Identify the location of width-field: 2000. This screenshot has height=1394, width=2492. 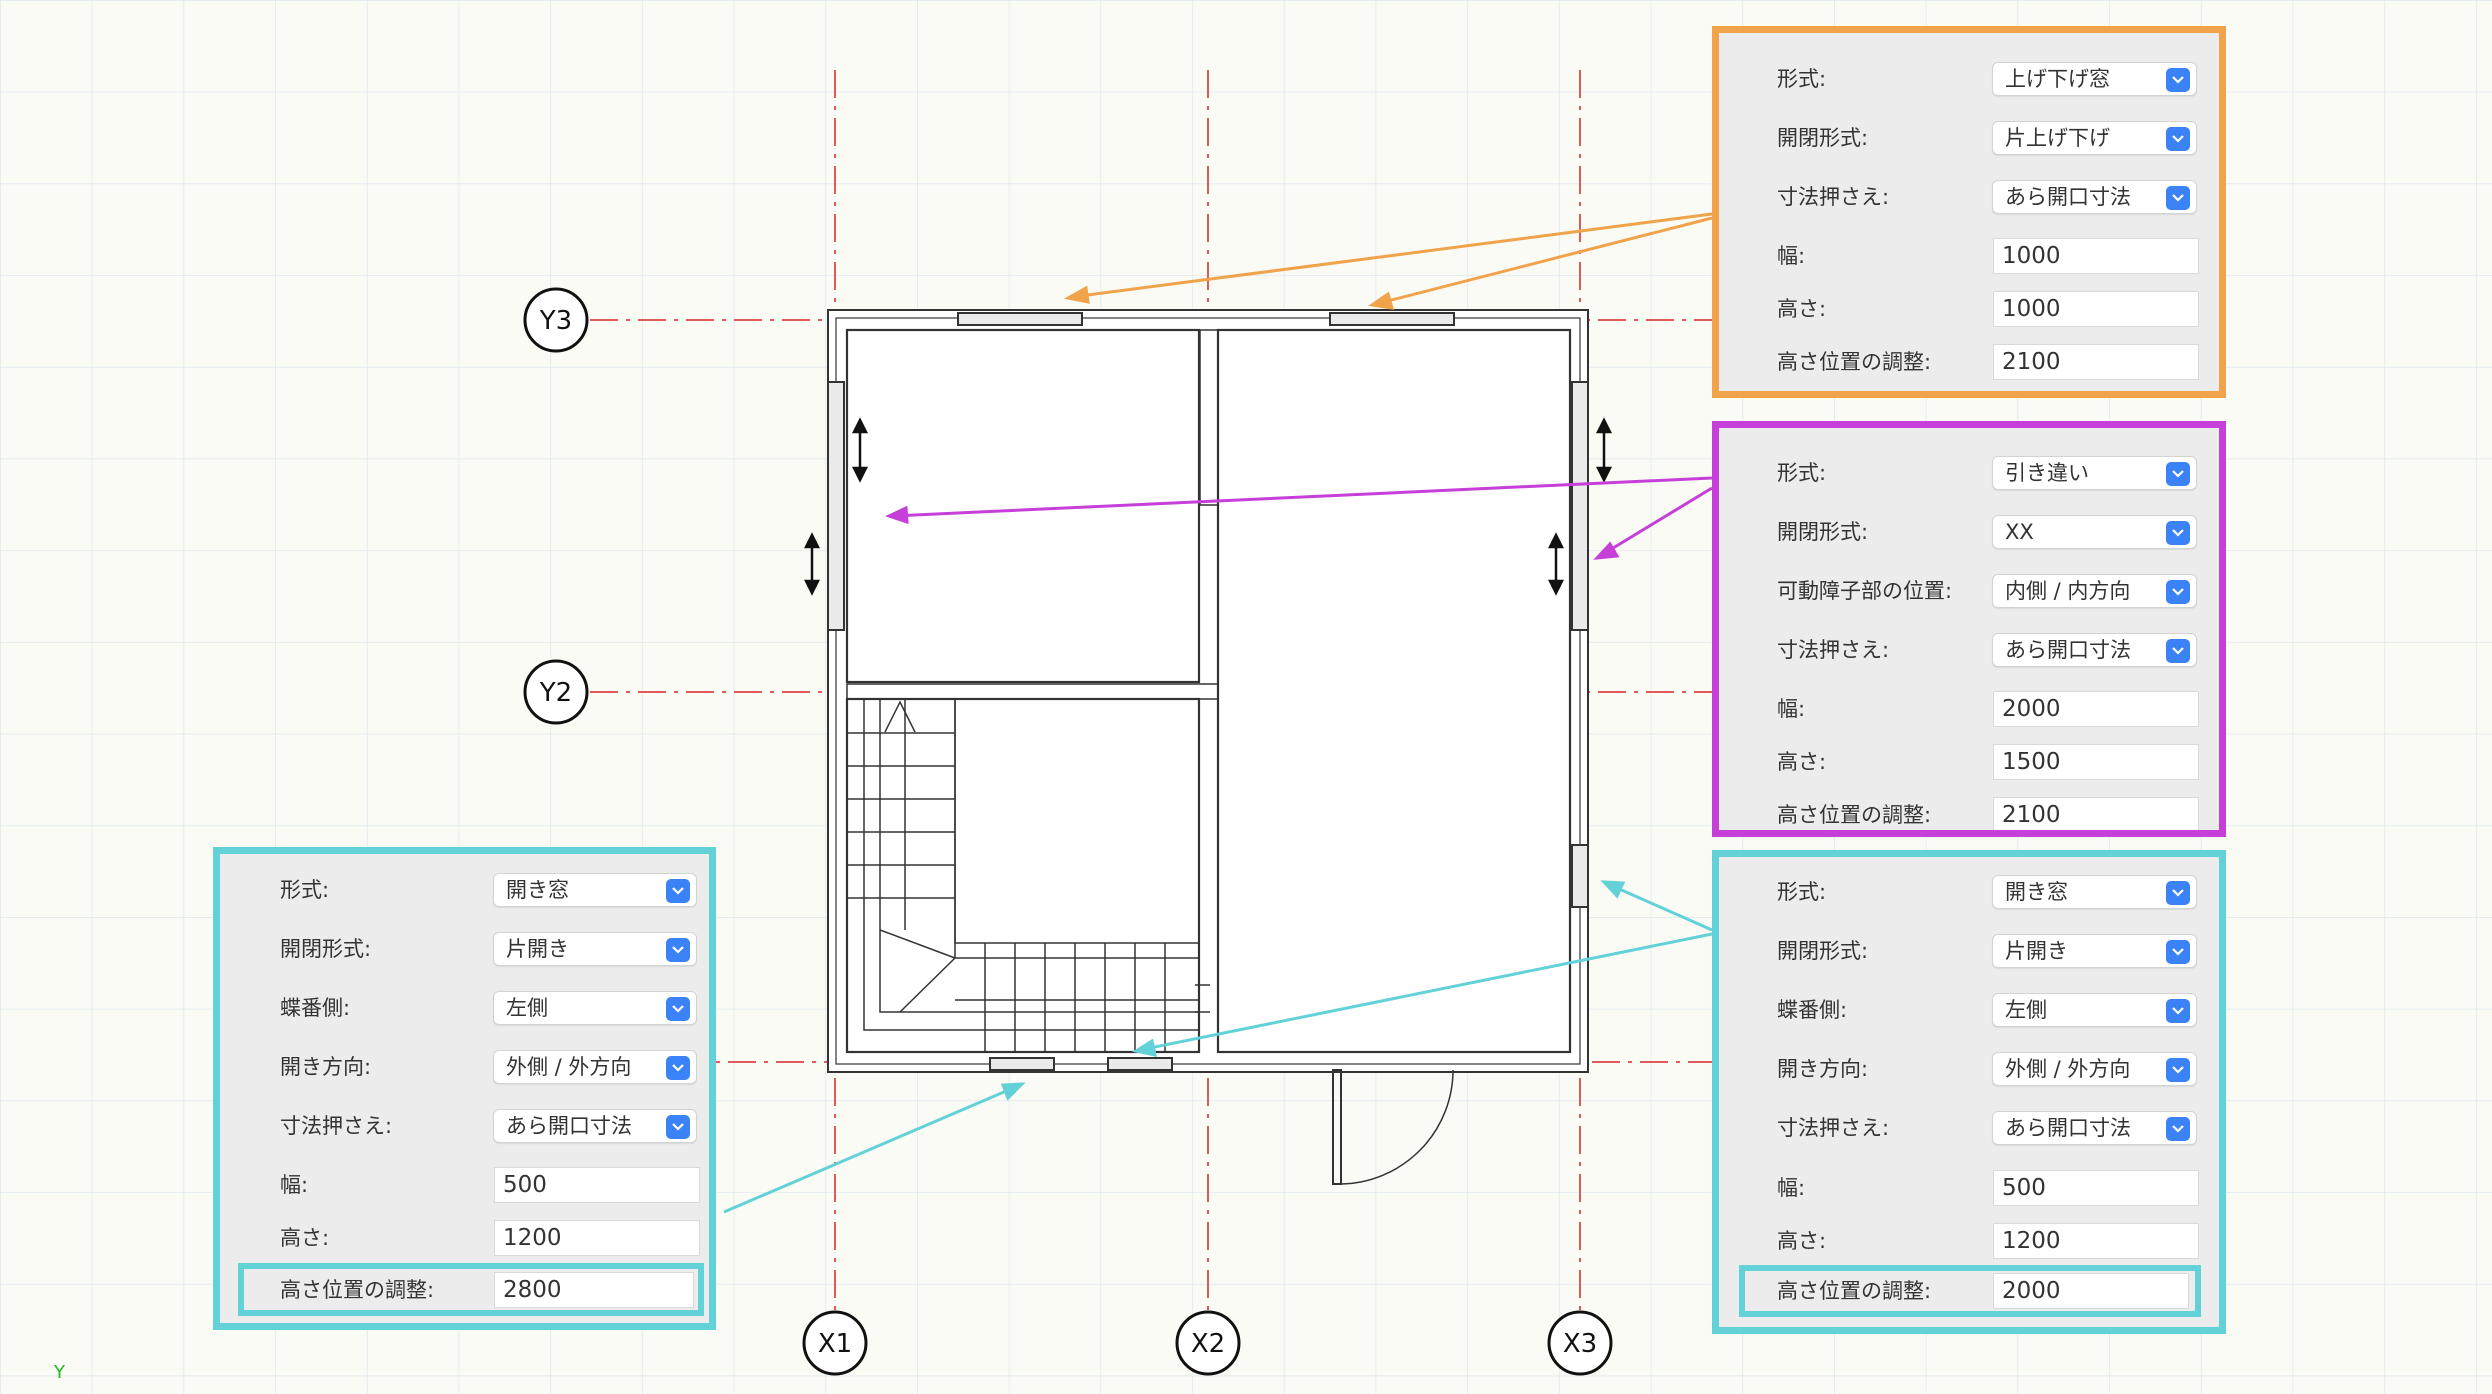
(2096, 709).